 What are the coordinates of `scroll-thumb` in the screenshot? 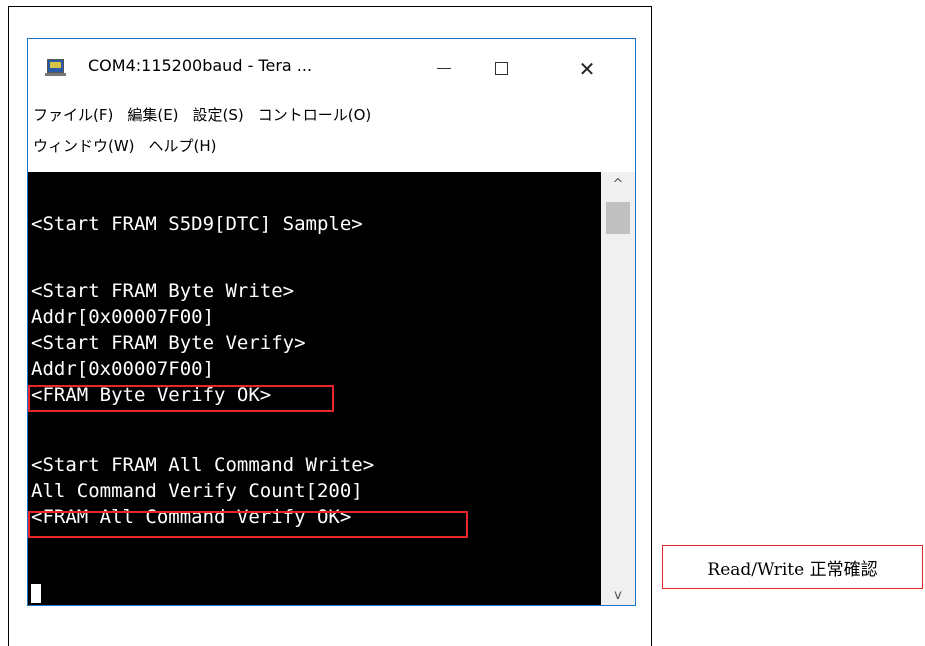 It's located at (618, 218).